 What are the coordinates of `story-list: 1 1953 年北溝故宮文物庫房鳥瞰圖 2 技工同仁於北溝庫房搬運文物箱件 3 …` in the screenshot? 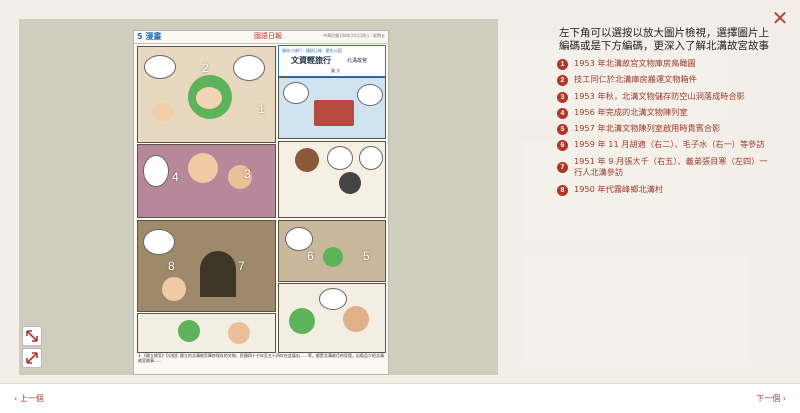 It's located at (664, 129).